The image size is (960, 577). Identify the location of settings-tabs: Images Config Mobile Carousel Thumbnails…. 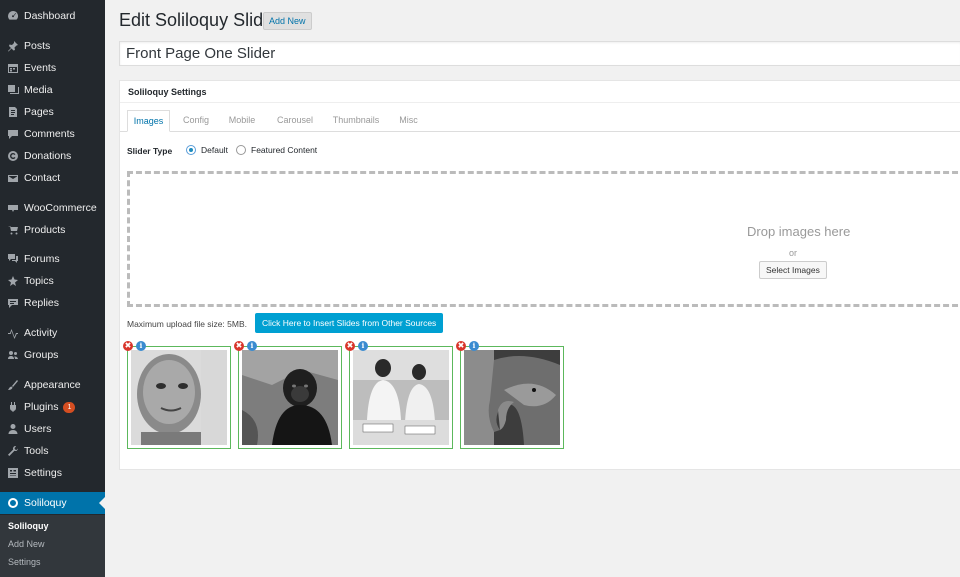
(540, 121).